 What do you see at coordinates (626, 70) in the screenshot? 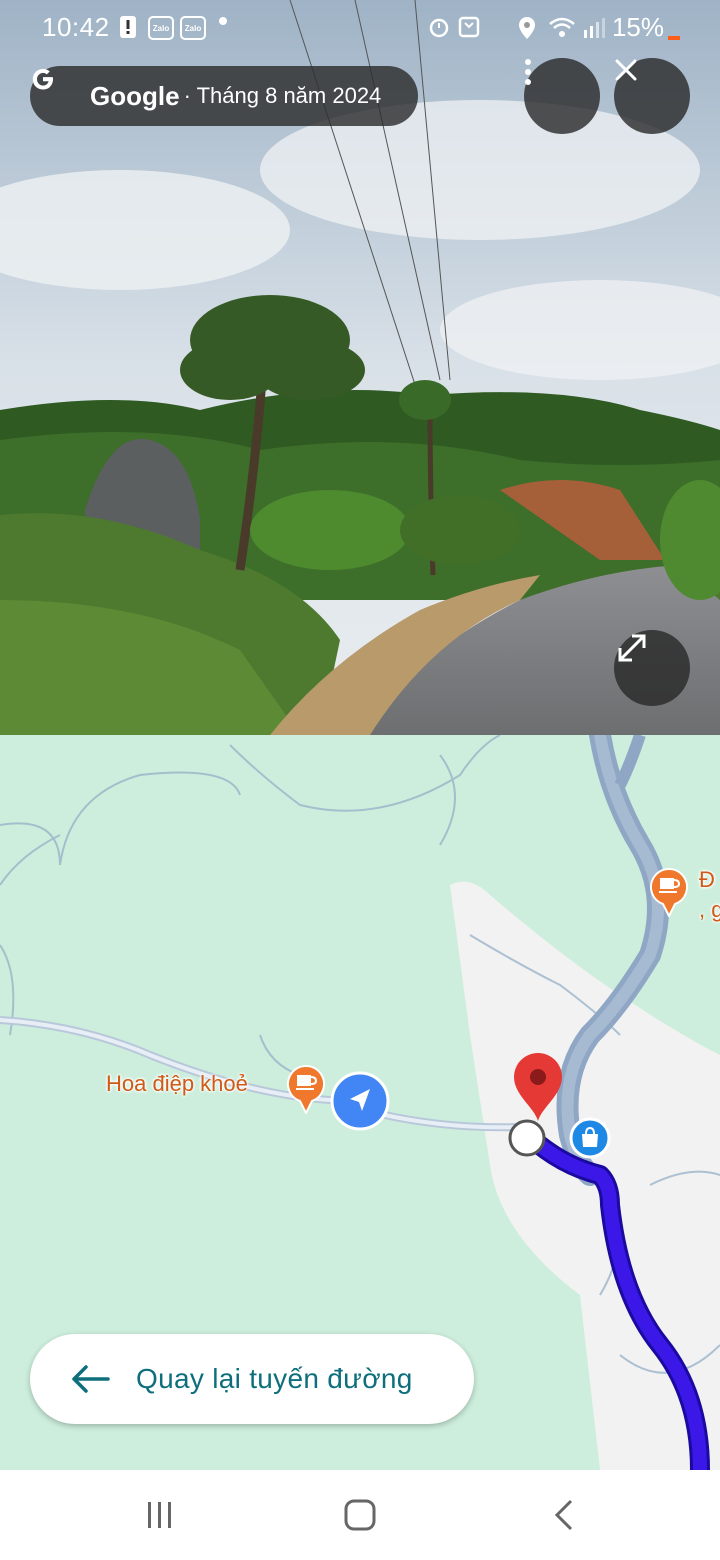
I see `close-icon` at bounding box center [626, 70].